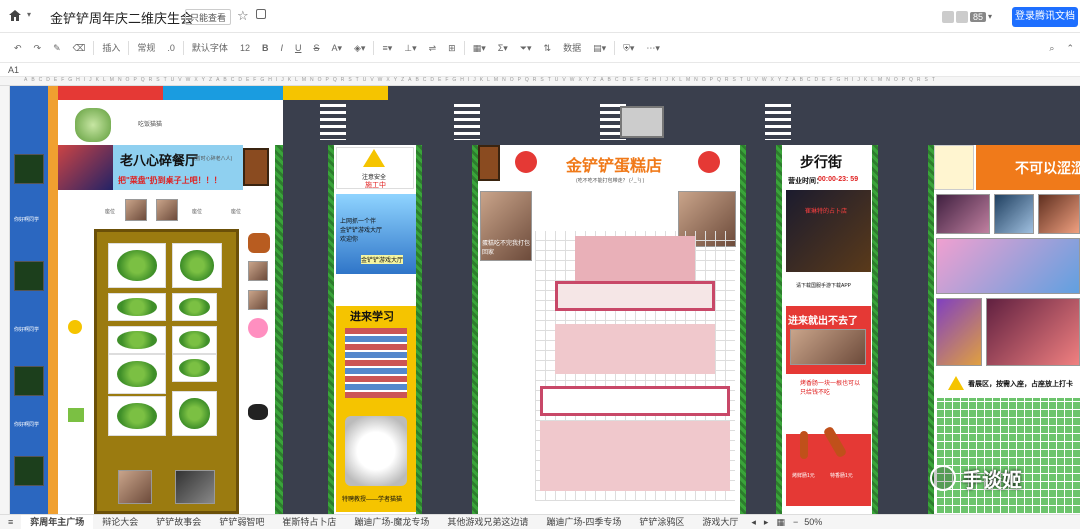 This screenshot has width=1080, height=530. What do you see at coordinates (178, 522) in the screenshot?
I see `sheet-tab: 铲铲故事会` at bounding box center [178, 522].